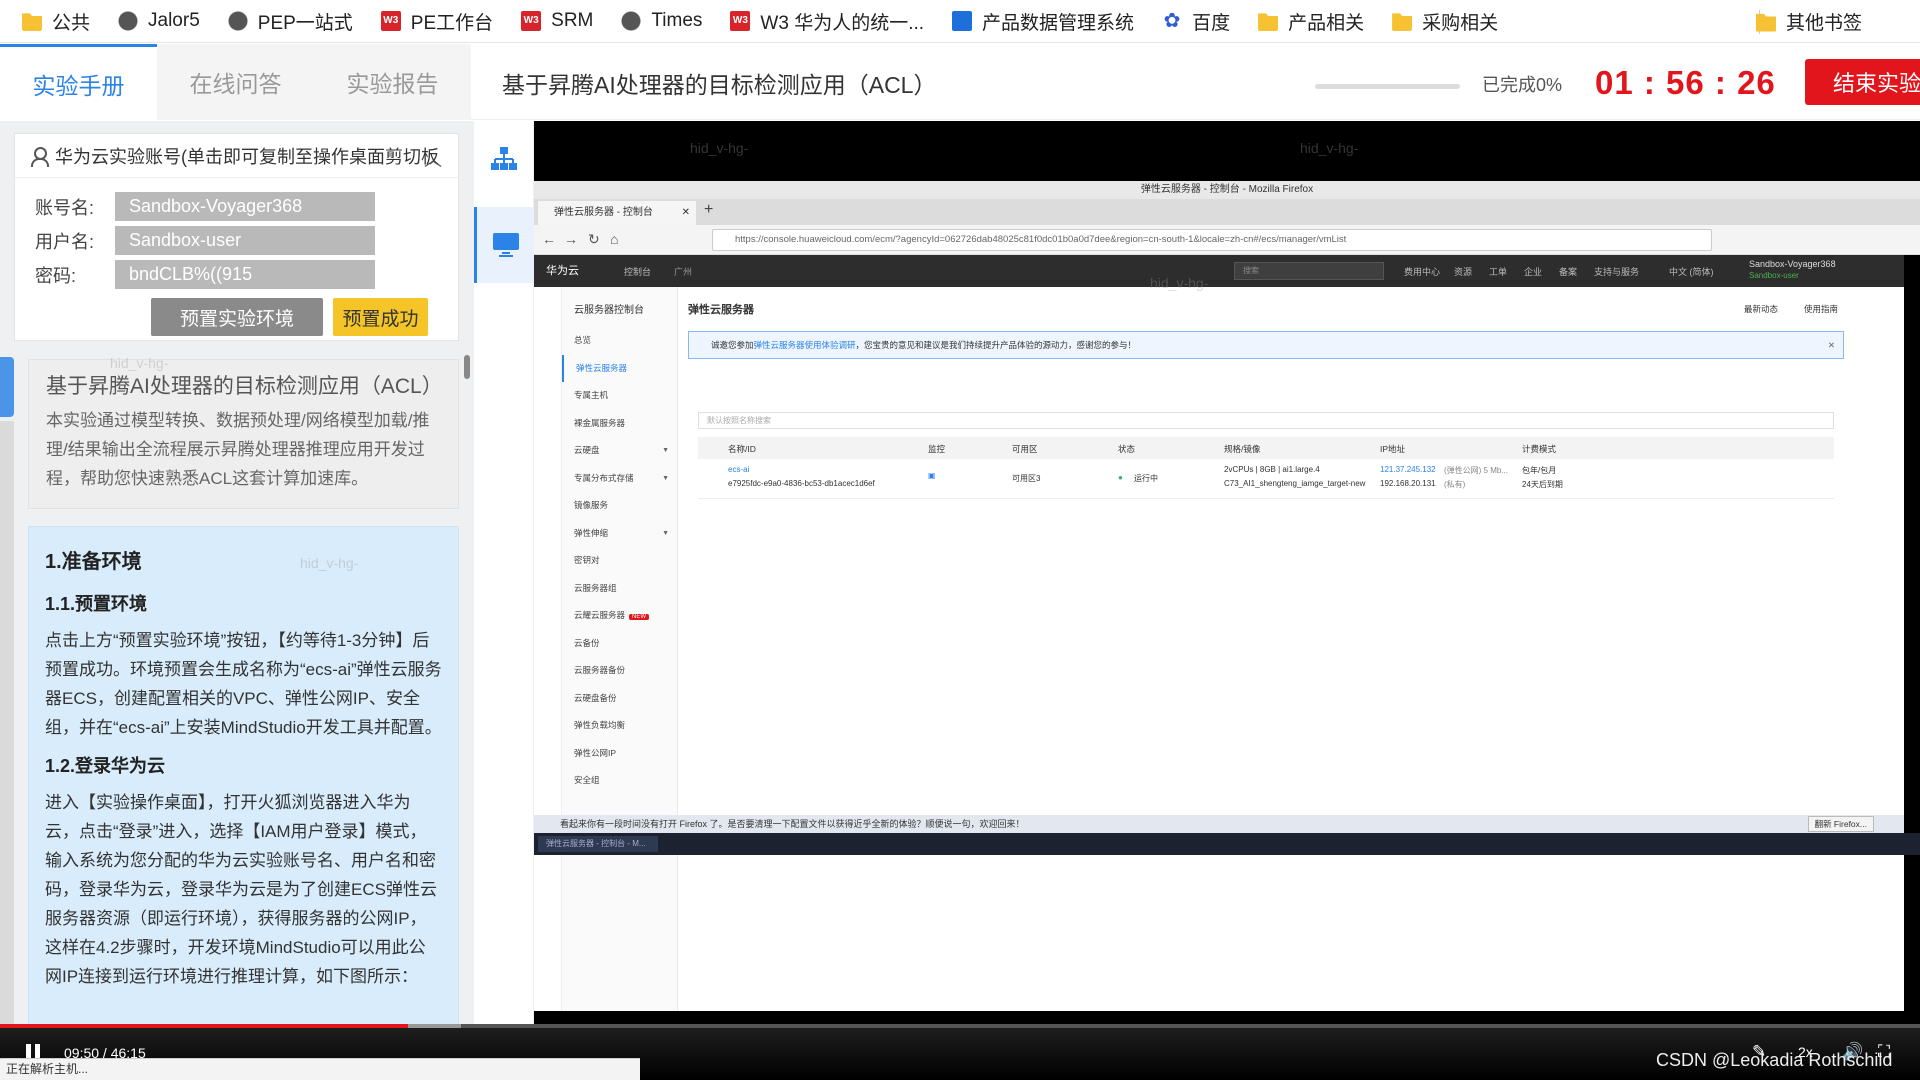 This screenshot has width=1920, height=1080. Describe the element at coordinates (433, 159) in the screenshot. I see `chevron-up-icon: ︿` at that location.